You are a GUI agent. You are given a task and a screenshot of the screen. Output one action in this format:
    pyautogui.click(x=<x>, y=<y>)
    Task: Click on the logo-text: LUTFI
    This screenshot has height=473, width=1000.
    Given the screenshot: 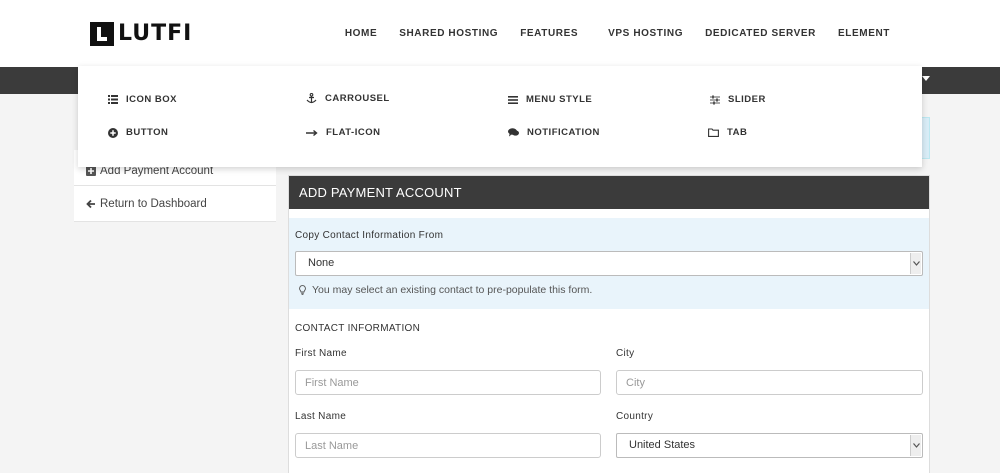 What is the action you would take?
    pyautogui.click(x=155, y=33)
    